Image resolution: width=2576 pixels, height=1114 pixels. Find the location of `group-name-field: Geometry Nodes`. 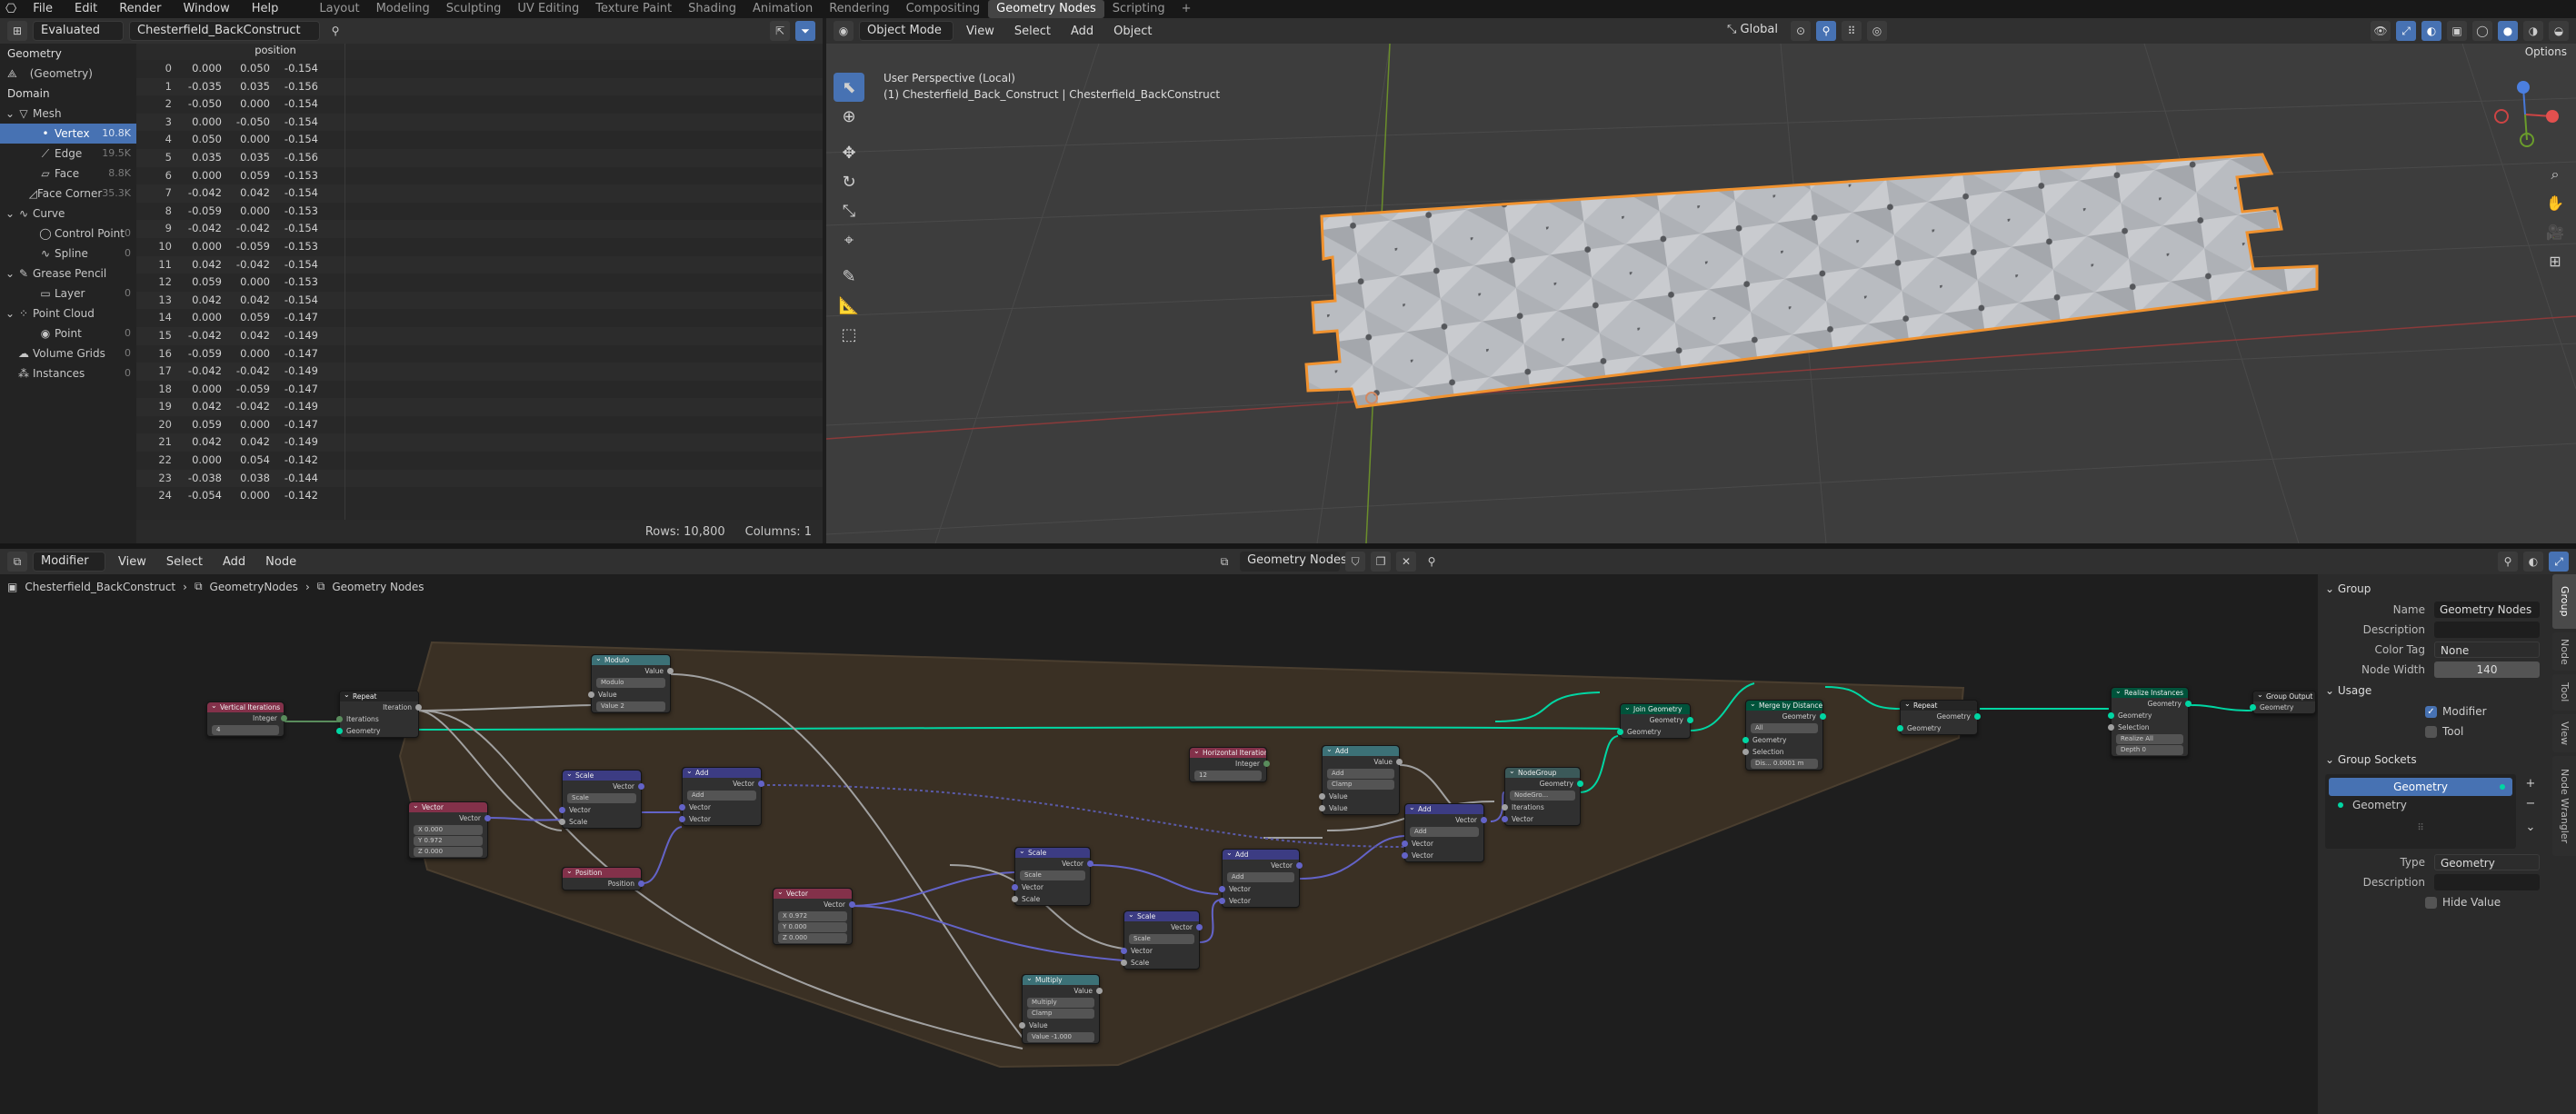

group-name-field: Geometry Nodes is located at coordinates (2487, 610).